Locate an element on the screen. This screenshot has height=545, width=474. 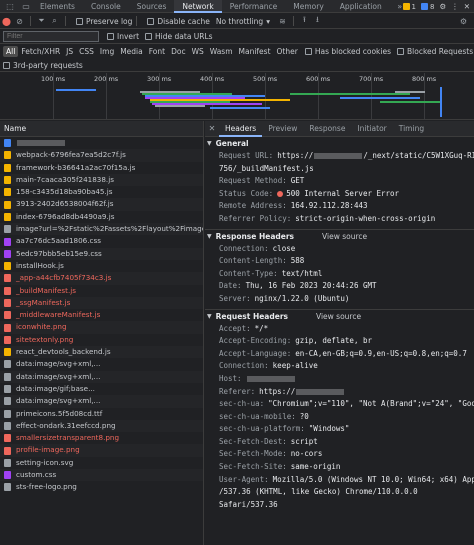
export-har-icon: ⭳ is located at coordinates (317, 21).